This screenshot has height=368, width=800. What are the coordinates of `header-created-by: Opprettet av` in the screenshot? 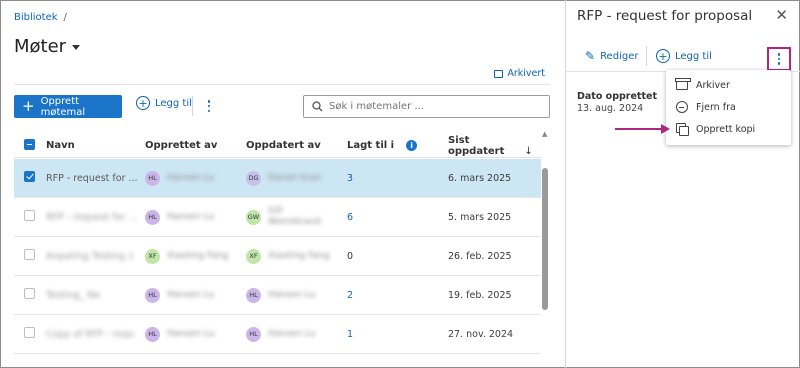 It's located at (195, 145).